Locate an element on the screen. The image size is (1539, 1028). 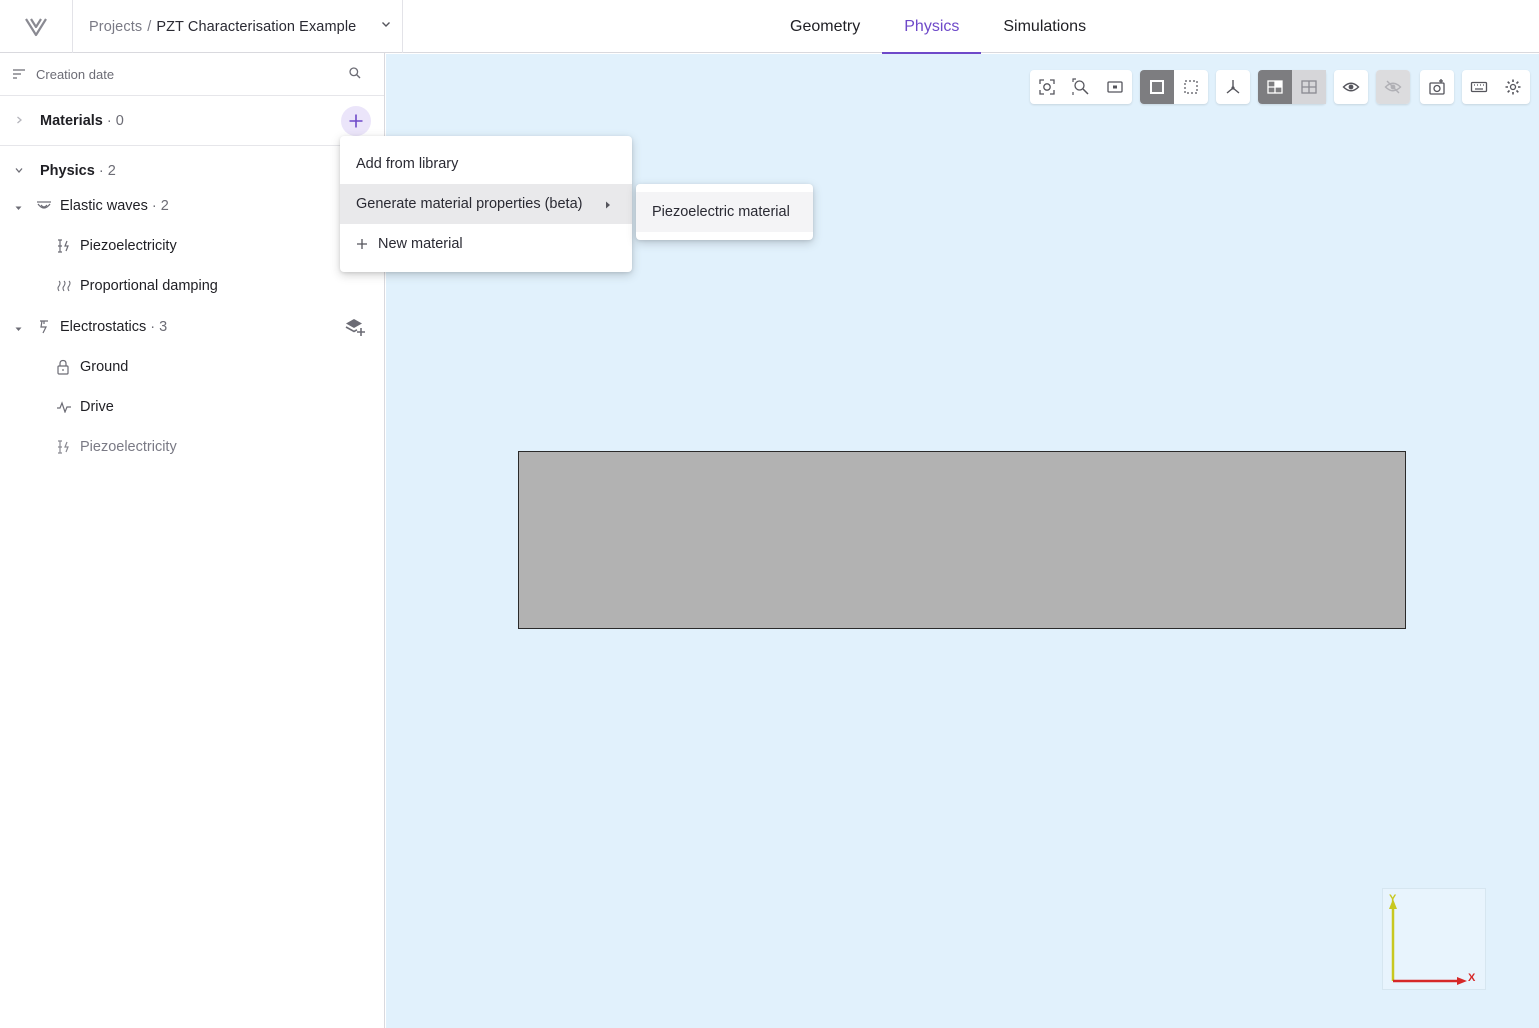
damping-icon is located at coordinates (64, 286).